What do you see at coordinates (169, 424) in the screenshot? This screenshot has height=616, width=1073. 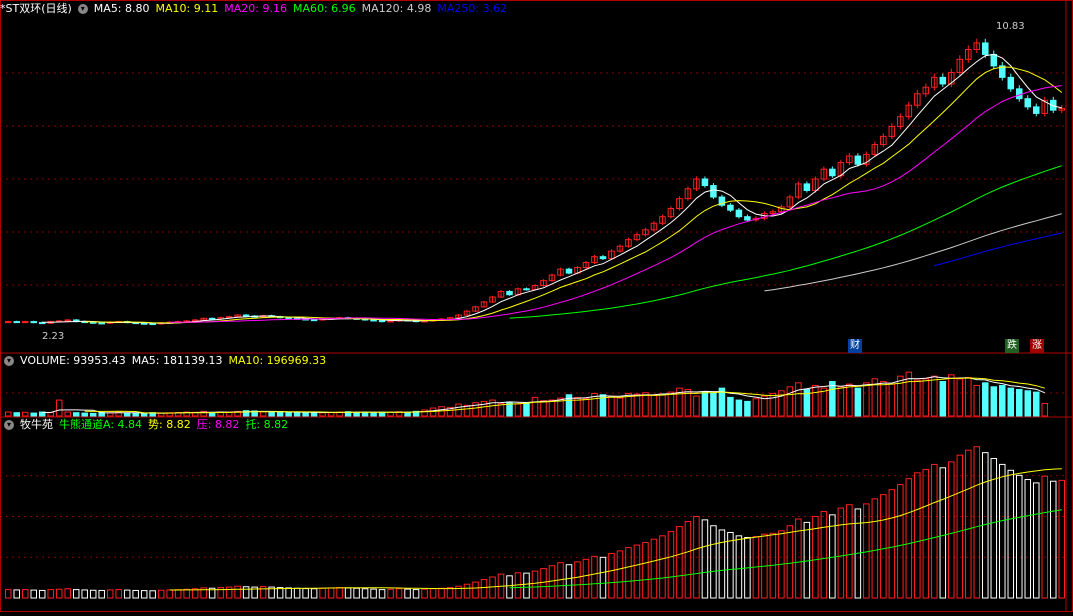 I see `trend-label: 势: 8.82` at bounding box center [169, 424].